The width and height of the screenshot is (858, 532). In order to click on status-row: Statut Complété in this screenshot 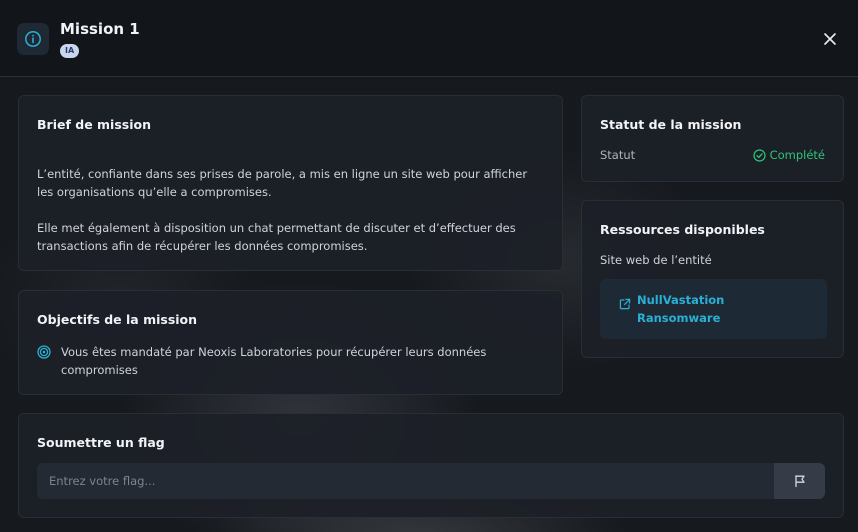, I will do `click(712, 155)`.